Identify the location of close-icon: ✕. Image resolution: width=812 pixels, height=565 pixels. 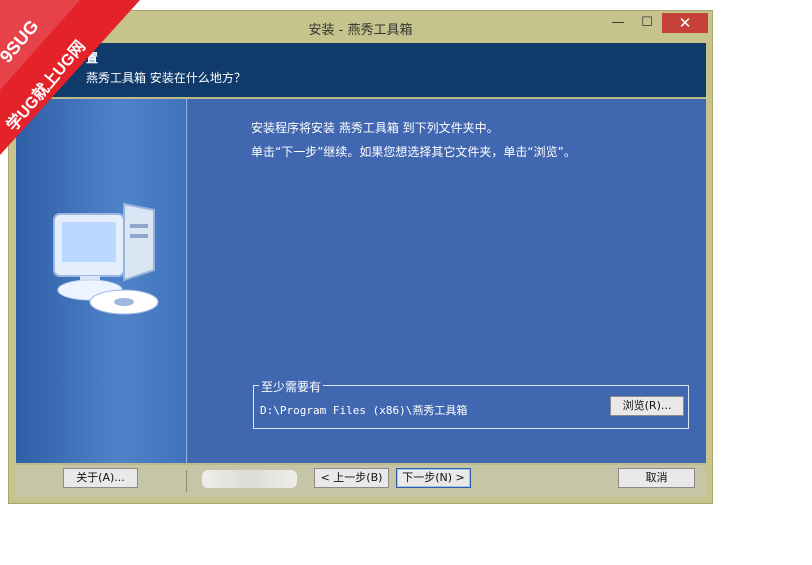
(685, 23).